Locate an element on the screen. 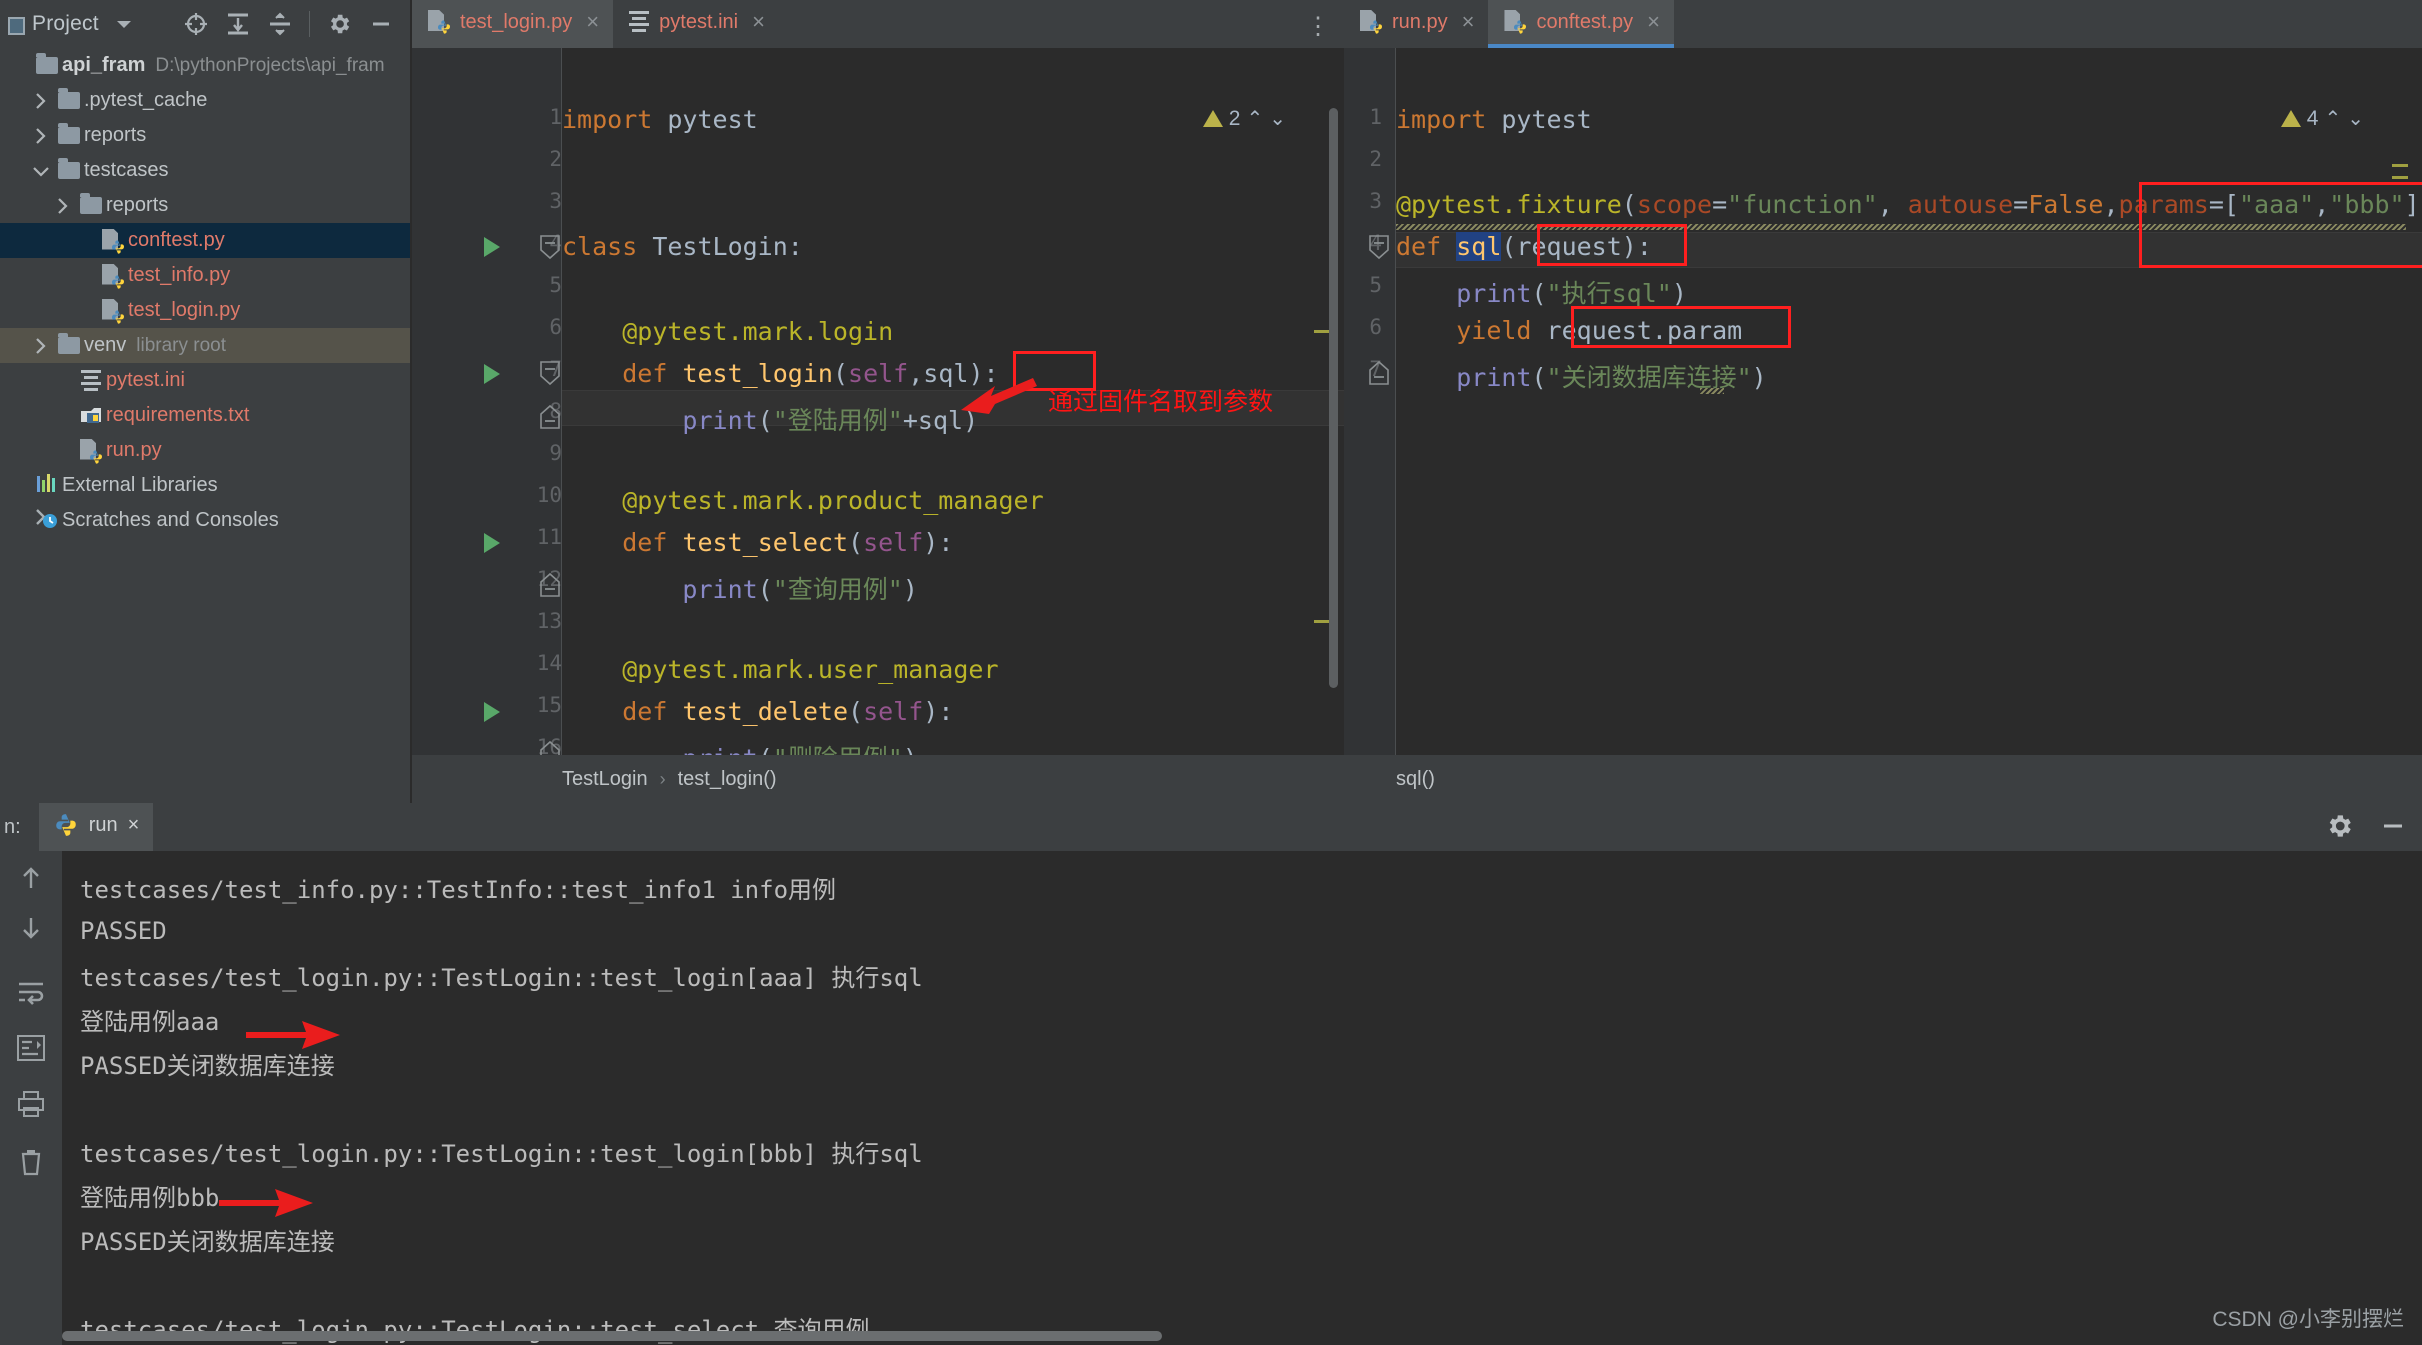 Image resolution: width=2422 pixels, height=1345 pixels. breadcrumb-class: TestLogin is located at coordinates (605, 779).